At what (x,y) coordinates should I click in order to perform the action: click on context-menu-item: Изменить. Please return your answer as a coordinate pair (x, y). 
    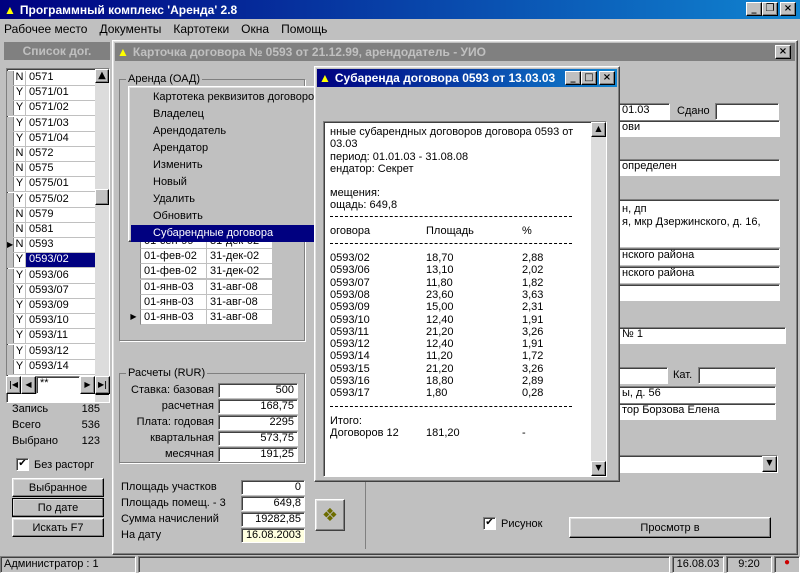
    Looking at the image, I should click on (237, 165).